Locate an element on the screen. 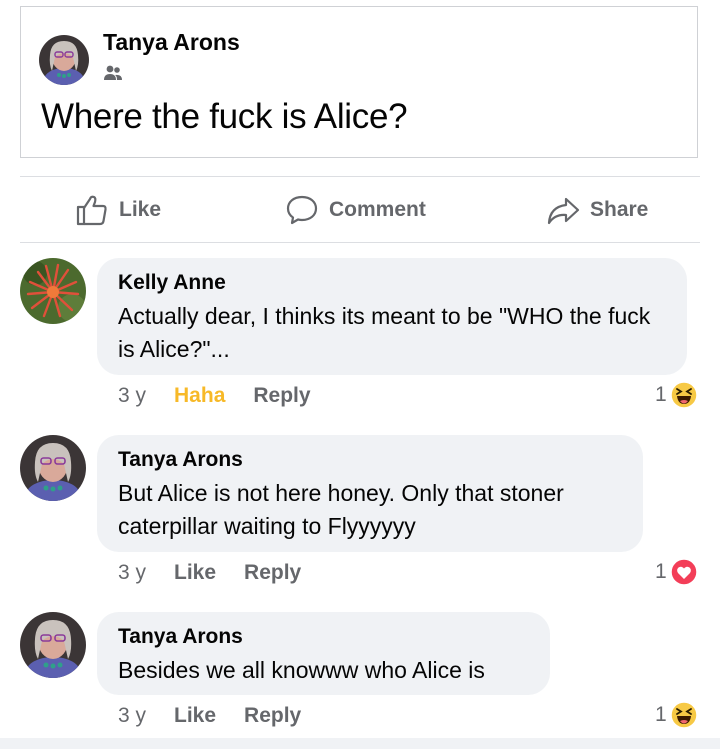 The height and width of the screenshot is (749, 720). comment-meta: 3 y Haha Reply is located at coordinates (214, 396).